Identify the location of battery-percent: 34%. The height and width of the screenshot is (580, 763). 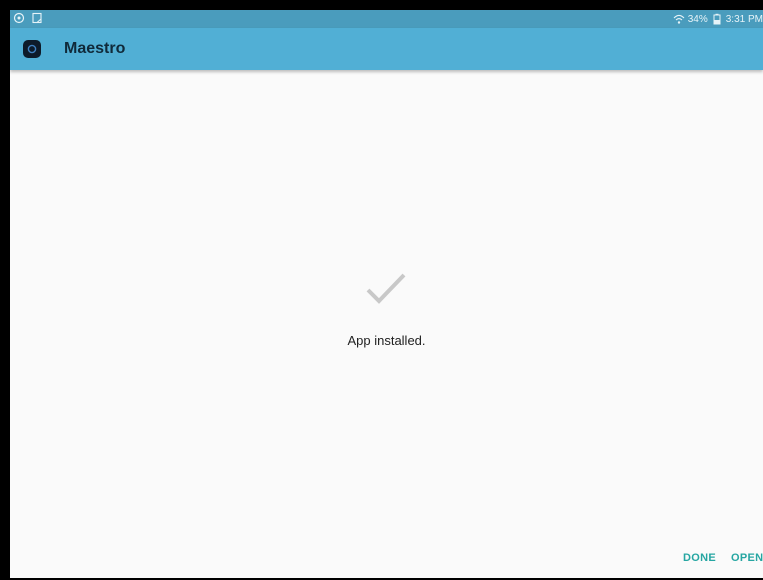
(697, 19).